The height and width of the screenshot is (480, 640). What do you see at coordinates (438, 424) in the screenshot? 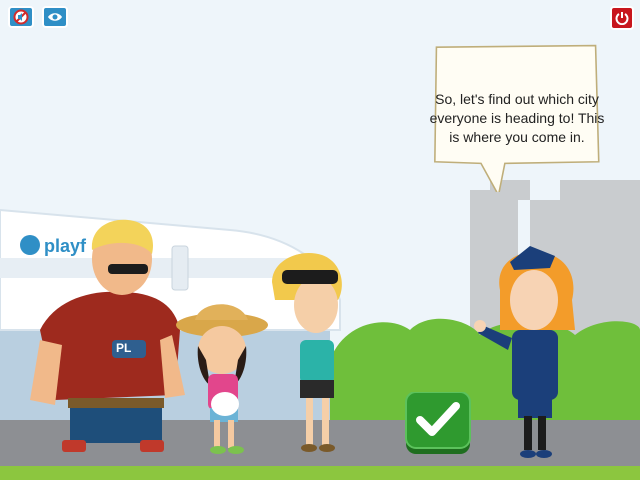
I see `confirm-button` at bounding box center [438, 424].